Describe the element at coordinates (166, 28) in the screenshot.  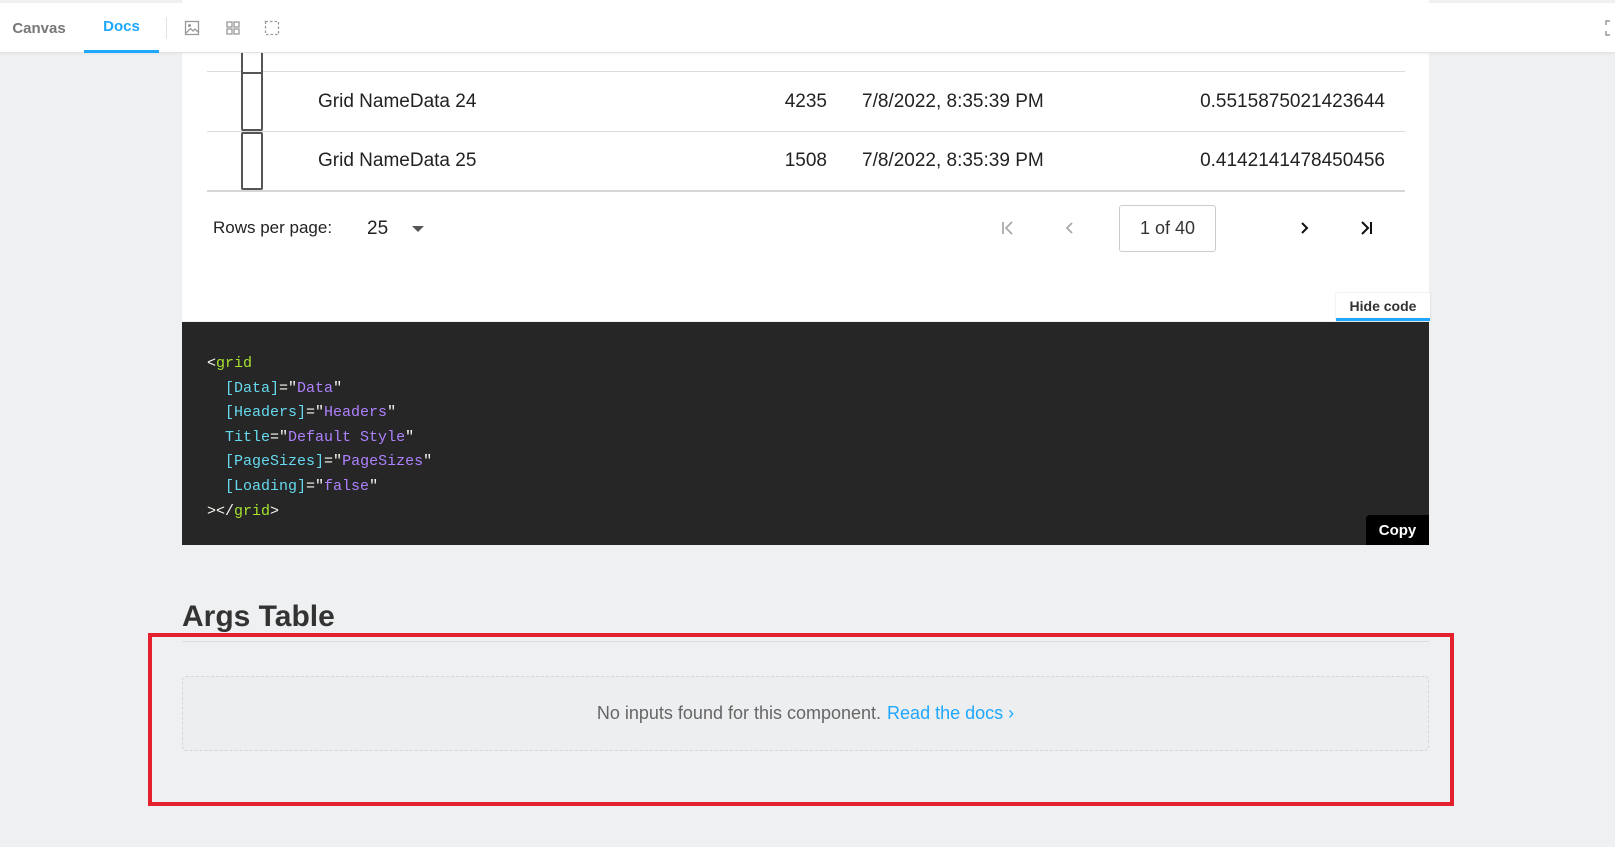
I see `toolbar-divider` at that location.